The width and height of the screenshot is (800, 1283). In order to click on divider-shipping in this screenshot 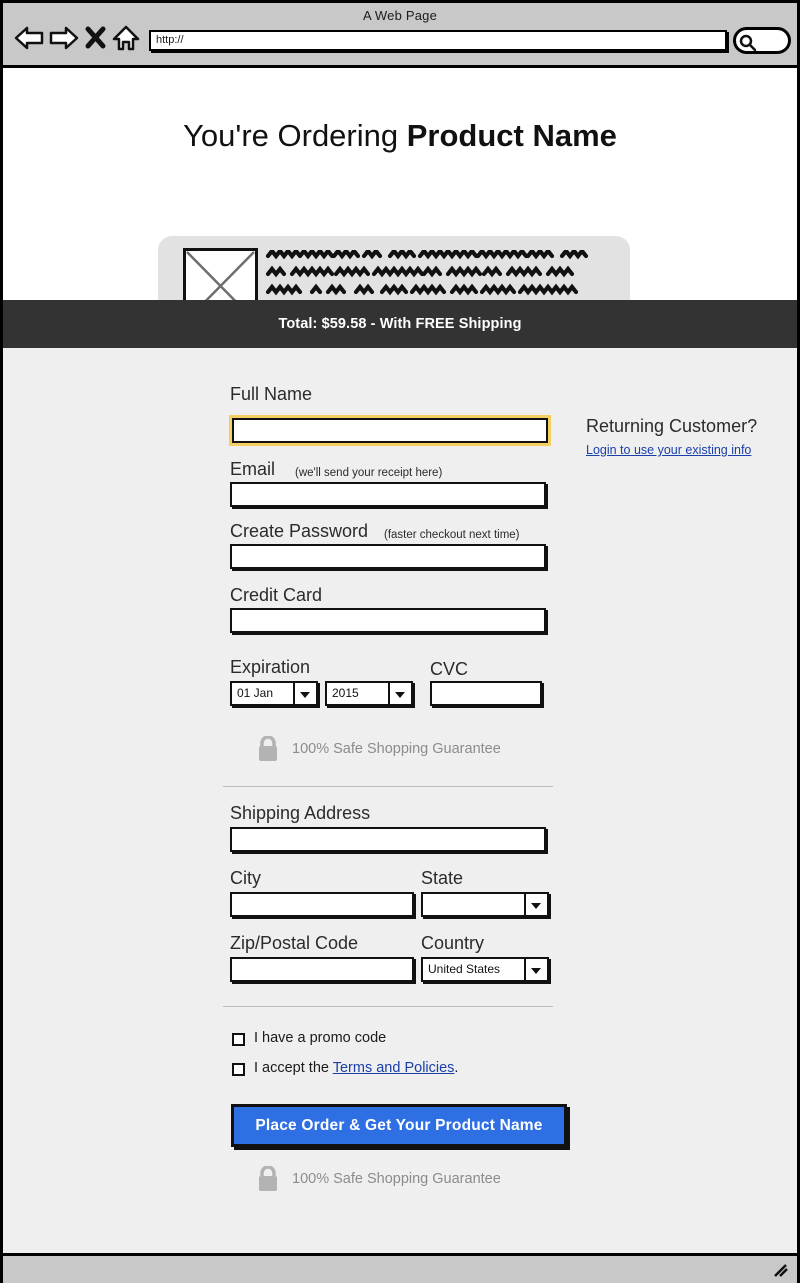, I will do `click(388, 786)`.